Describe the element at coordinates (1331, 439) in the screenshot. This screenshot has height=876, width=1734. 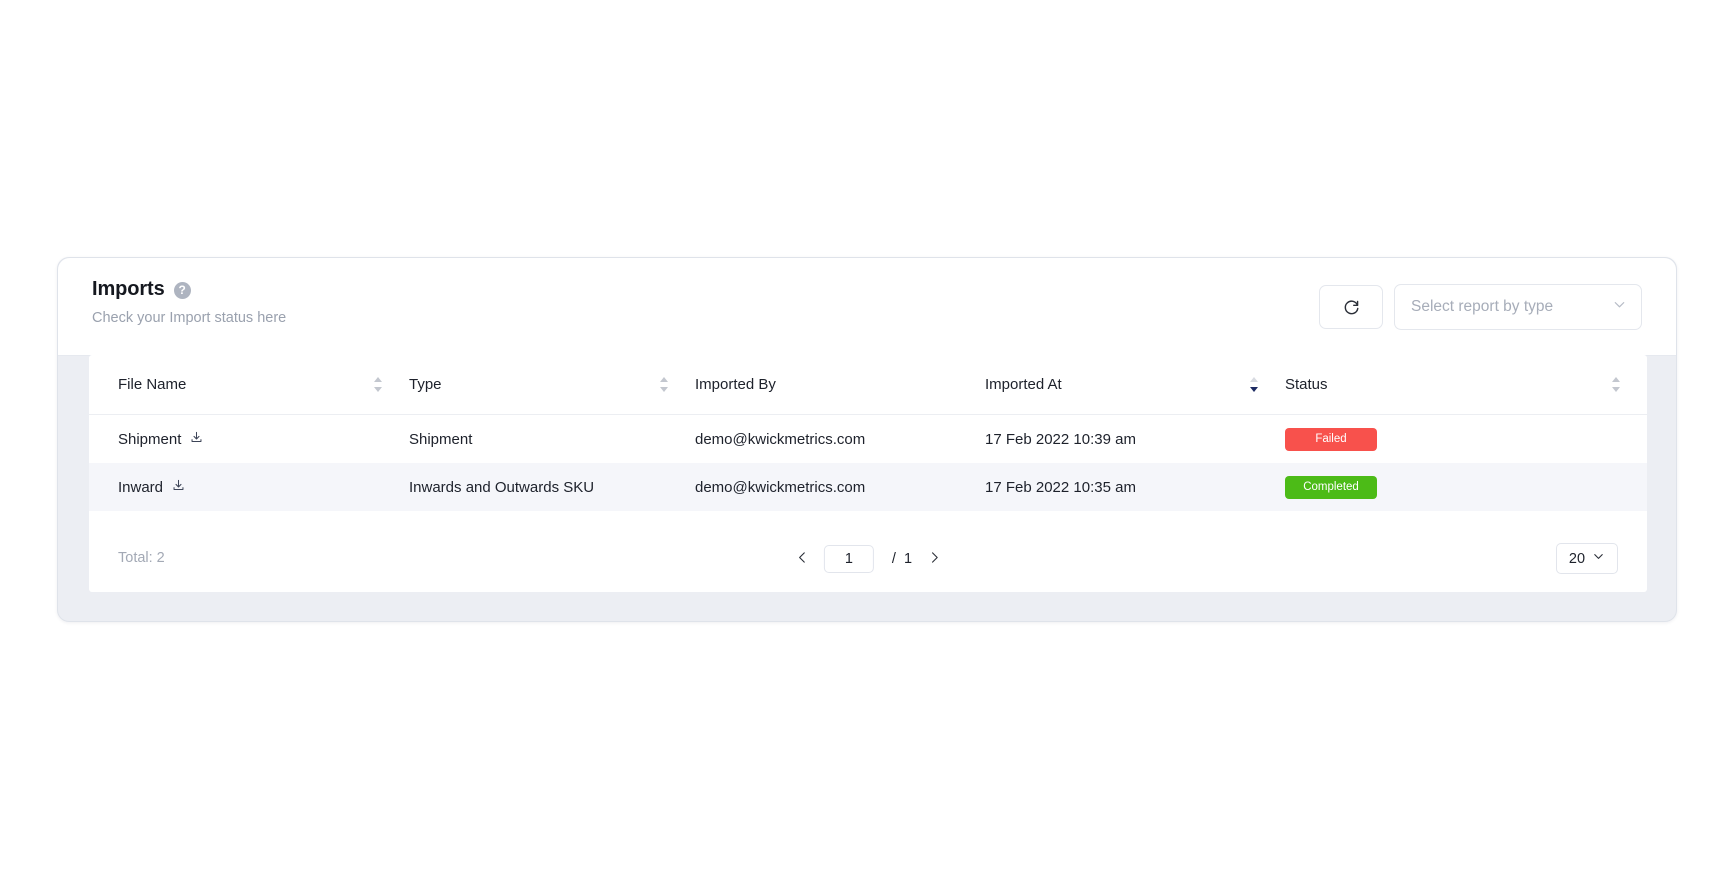
I see `status-badge: Failed` at that location.